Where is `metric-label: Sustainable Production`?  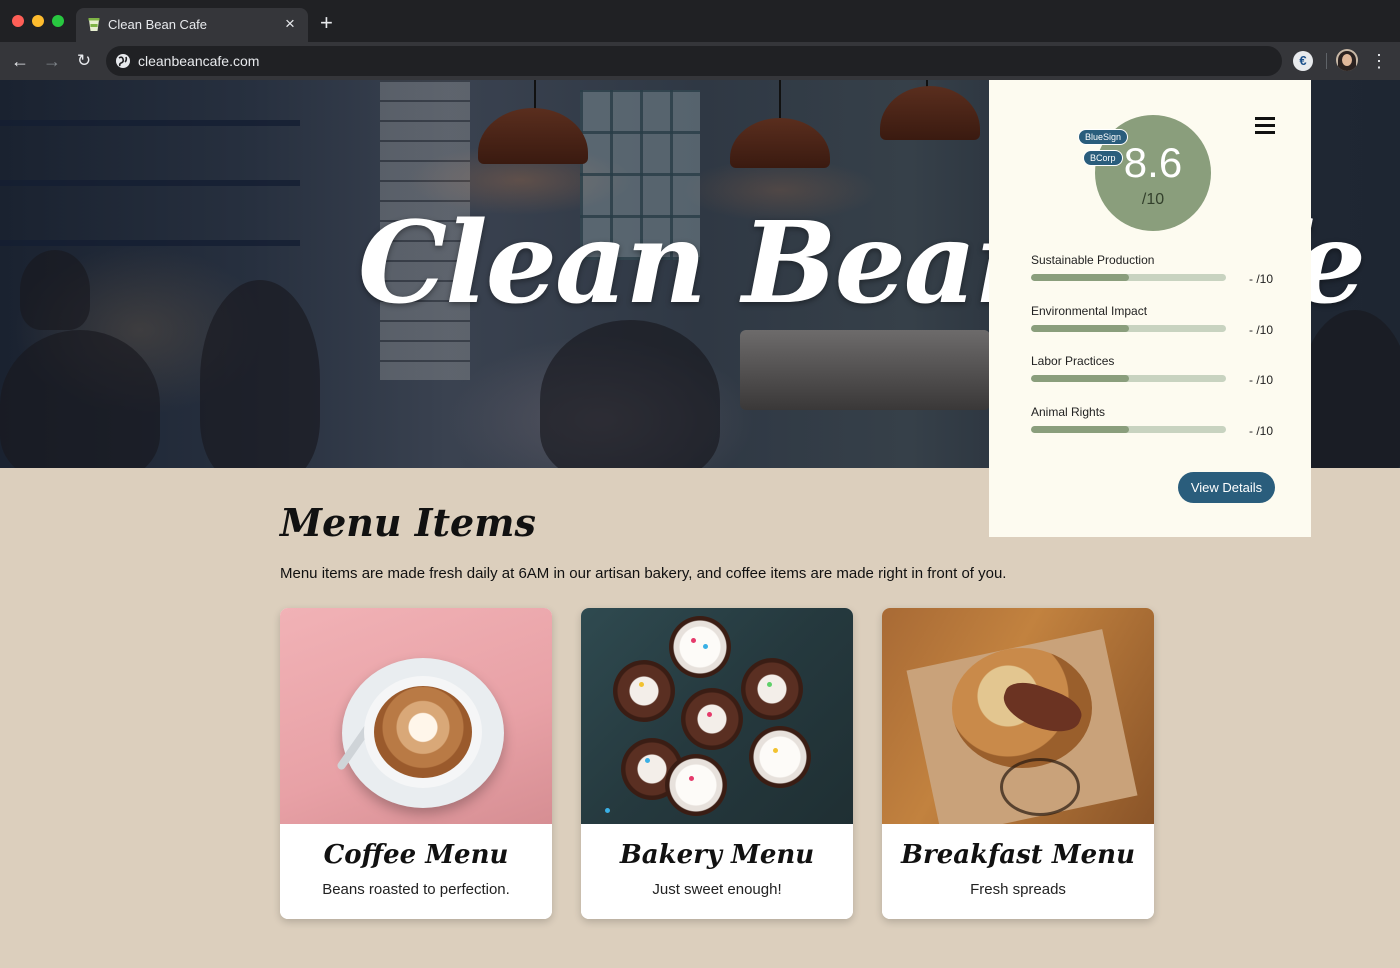 metric-label: Sustainable Production is located at coordinates (1093, 260).